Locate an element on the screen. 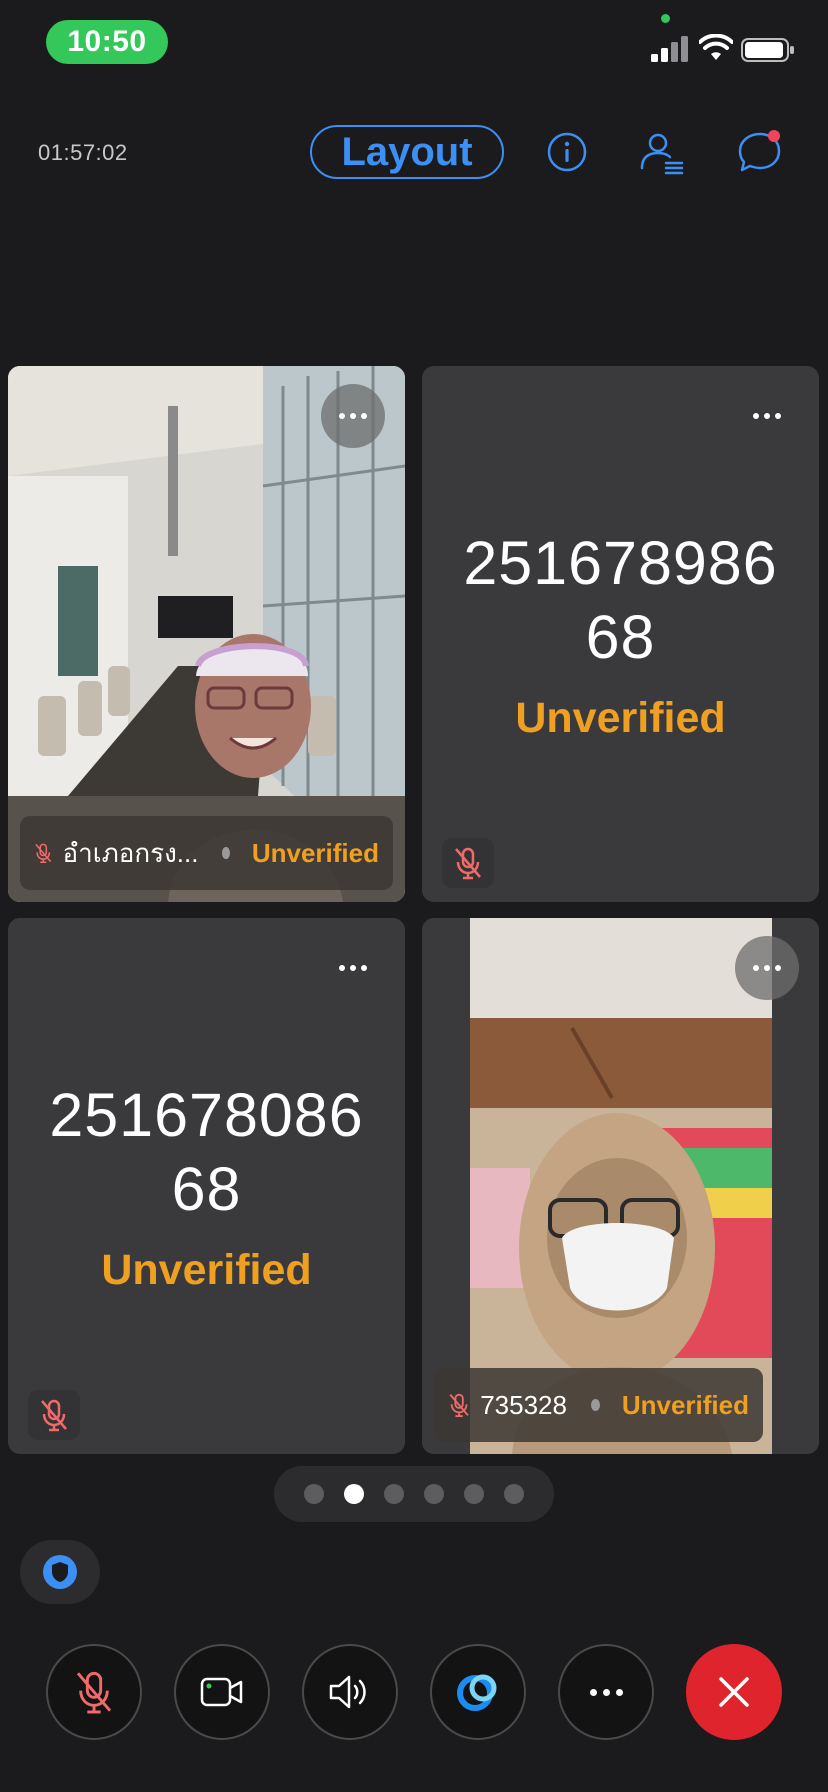  cellular-signal-icon is located at coordinates (669, 49).